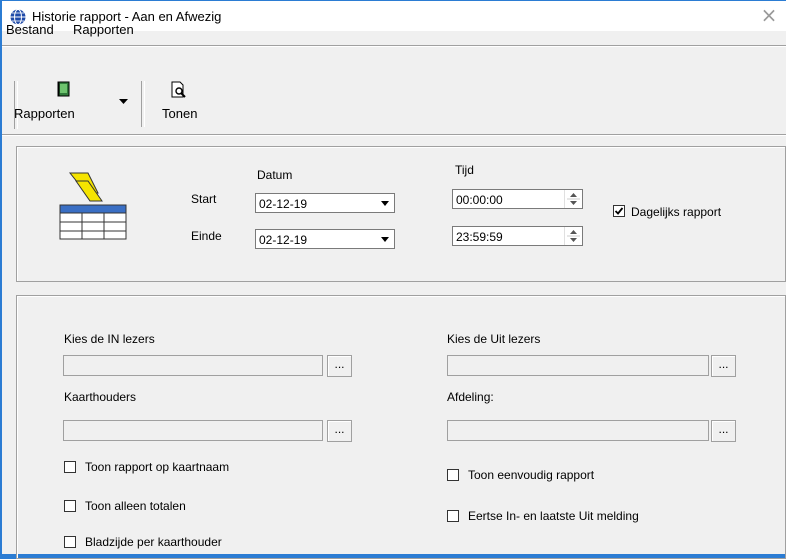 This screenshot has width=786, height=559. Describe the element at coordinates (479, 200) in the screenshot. I see `start-time-value: 00:00:00` at that location.